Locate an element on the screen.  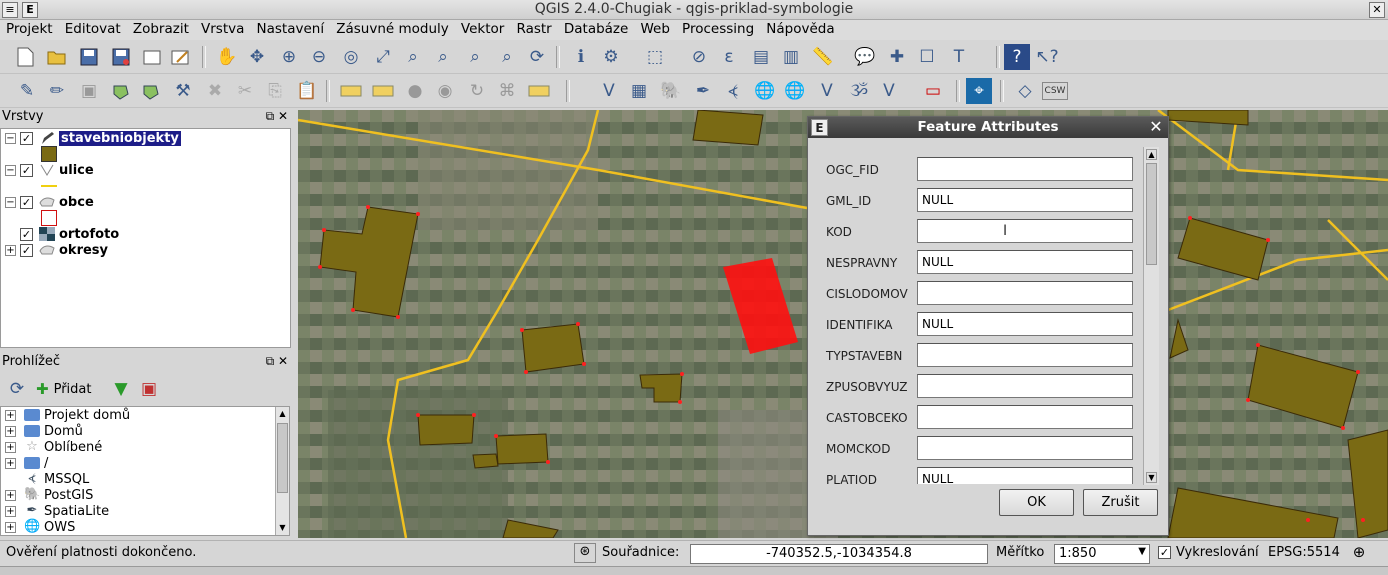
save-as-icon is located at coordinates (121, 57).